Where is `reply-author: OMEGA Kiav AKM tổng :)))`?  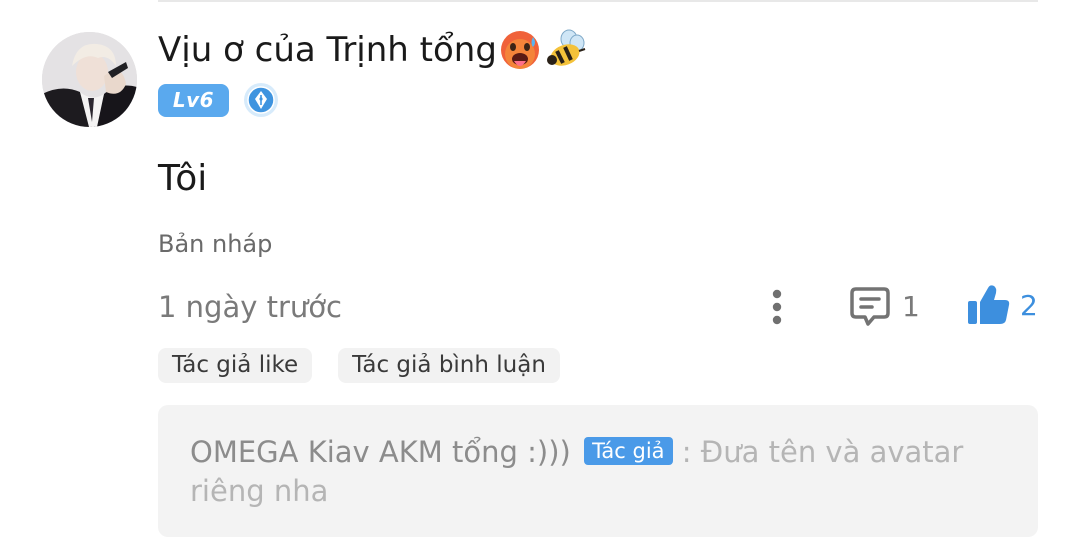 reply-author: OMEGA Kiav AKM tổng :))) is located at coordinates (380, 452).